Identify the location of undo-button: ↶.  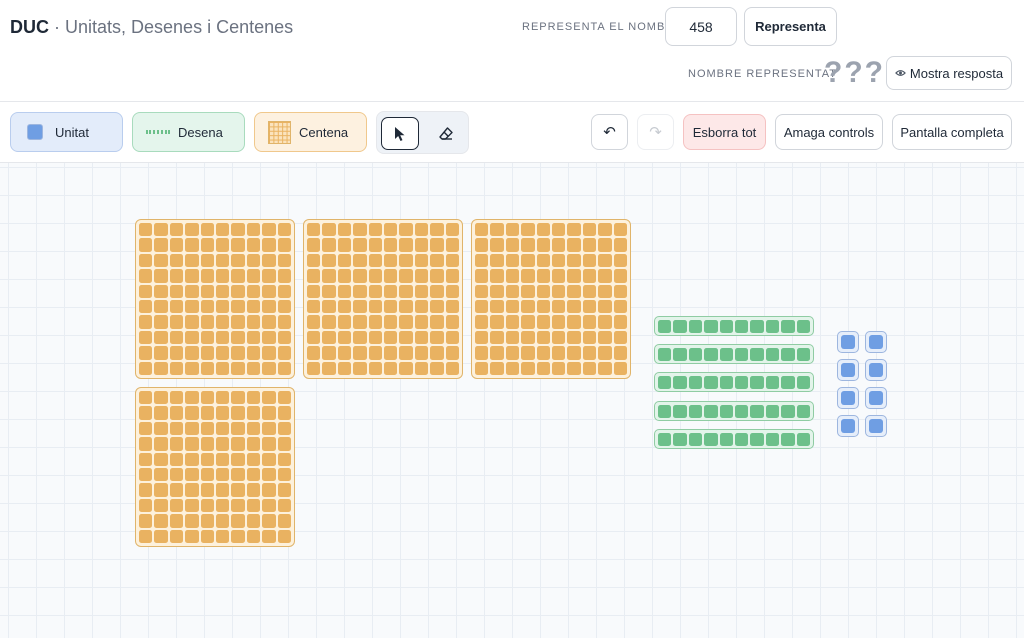
(609, 132).